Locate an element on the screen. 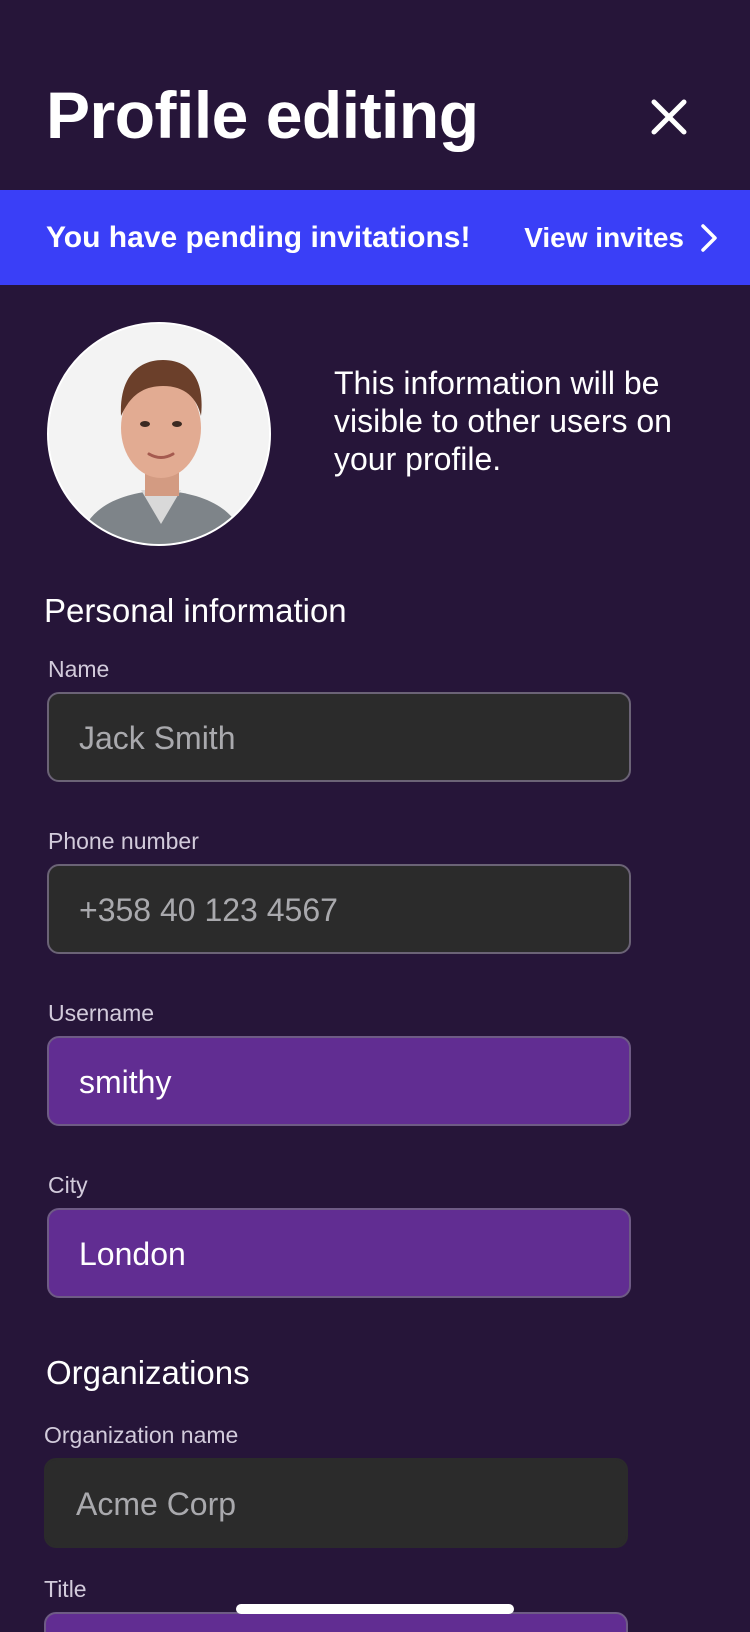 This screenshot has width=750, height=1632. organization-name-field: Acme Corp is located at coordinates (336, 1503).